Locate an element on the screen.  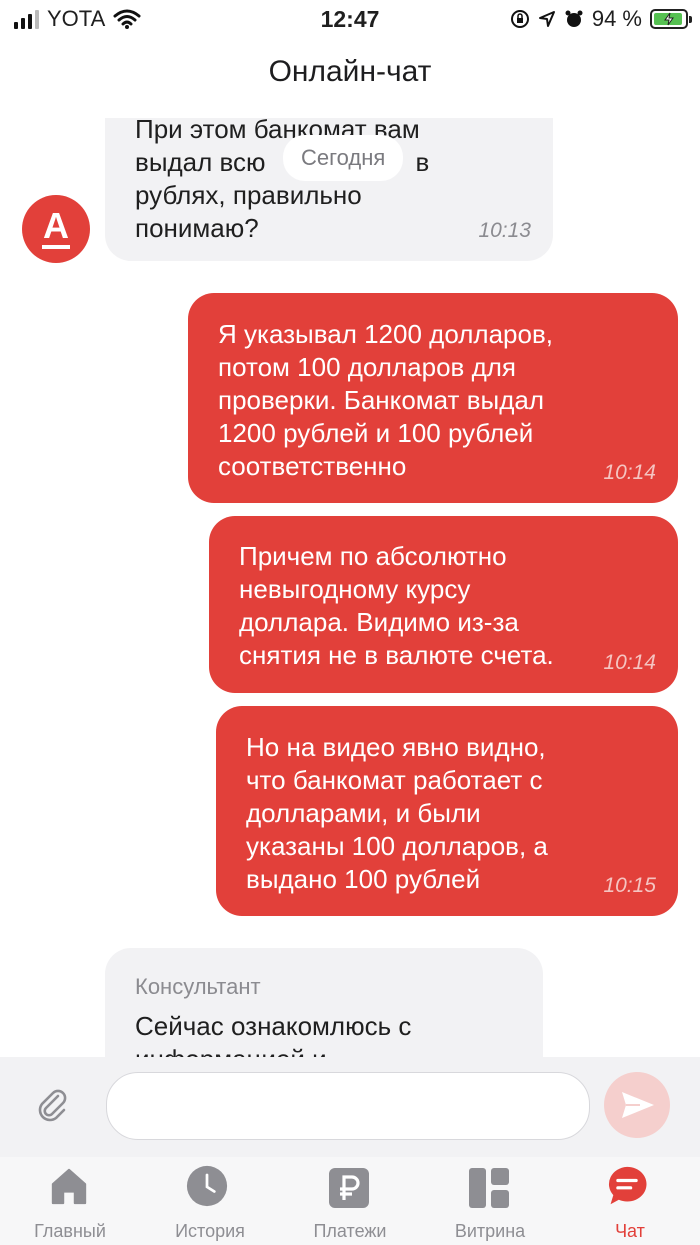
tab-payments: Платежи is located at coordinates (350, 1201).